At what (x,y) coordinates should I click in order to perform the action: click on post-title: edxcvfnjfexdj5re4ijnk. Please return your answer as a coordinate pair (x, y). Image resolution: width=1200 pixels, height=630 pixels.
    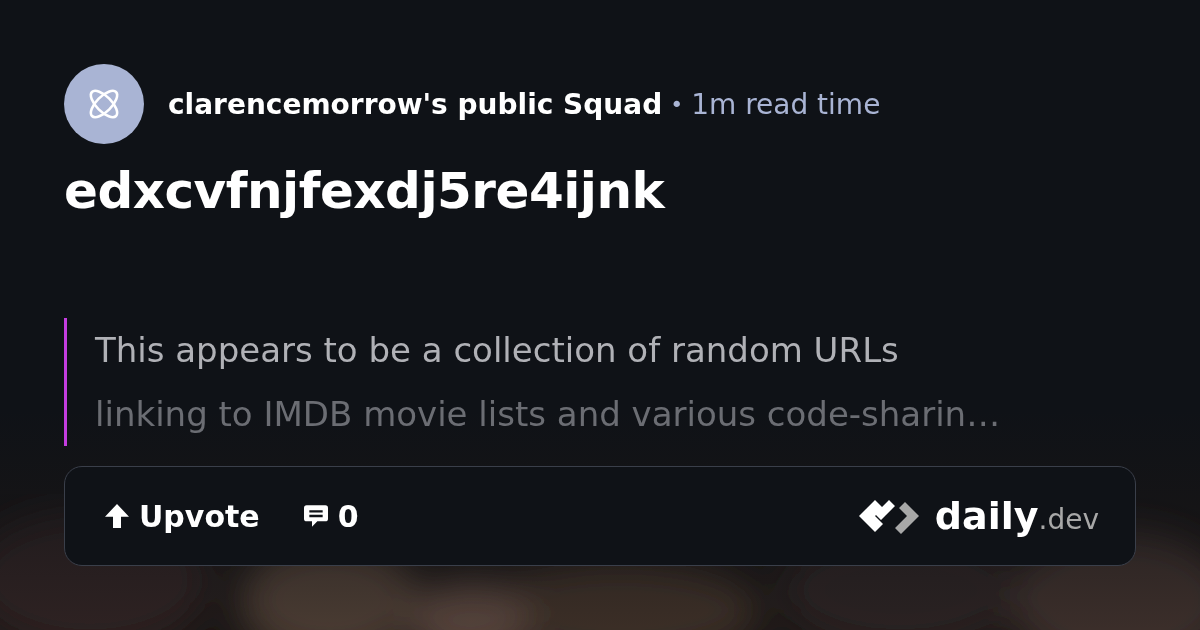
    Looking at the image, I should click on (365, 191).